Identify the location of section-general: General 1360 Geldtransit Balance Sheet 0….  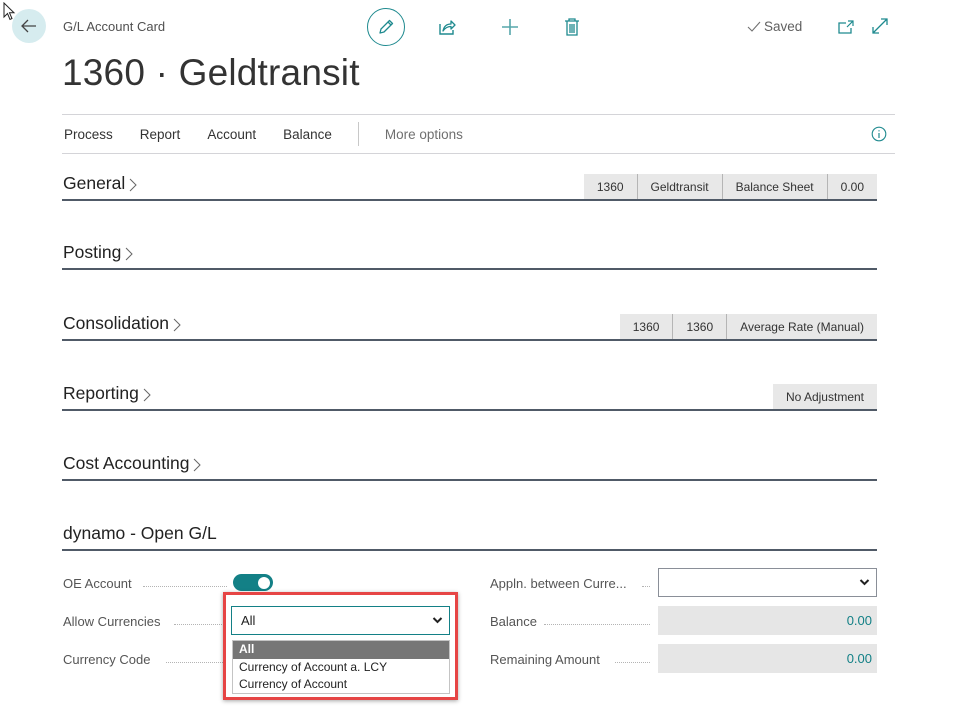
(469, 186).